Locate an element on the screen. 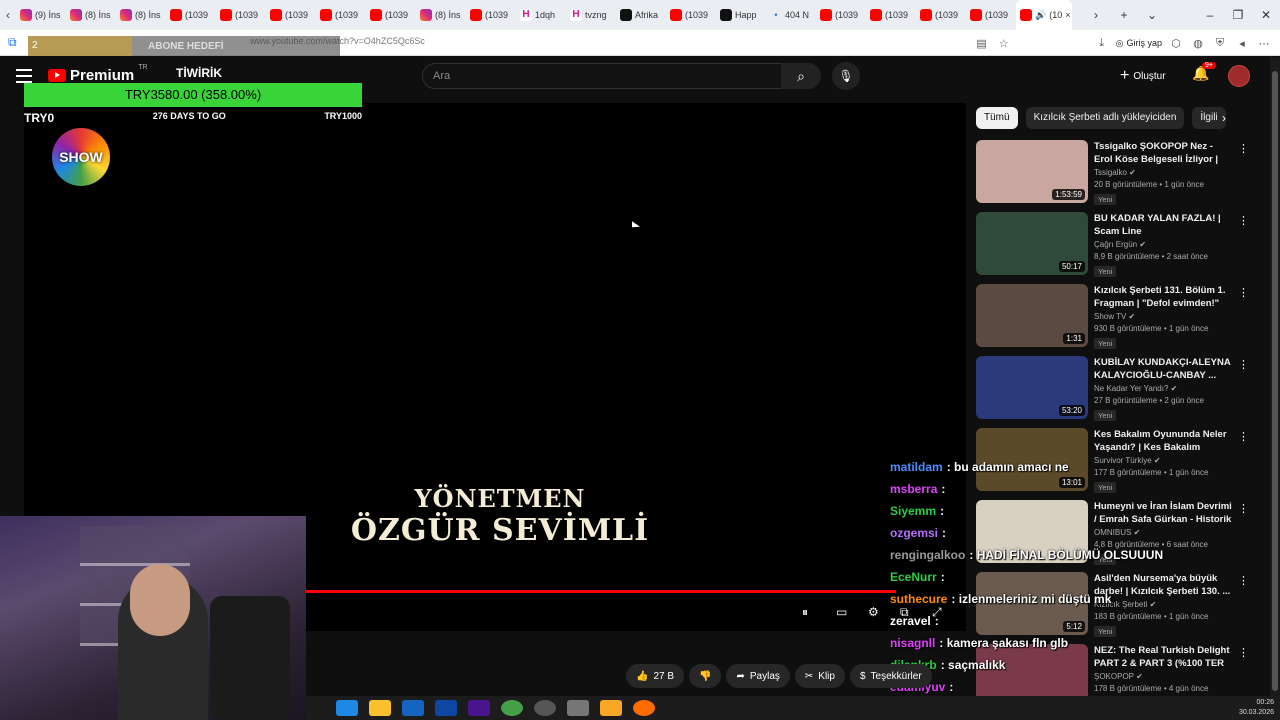  settings-icon: ⚙ is located at coordinates (873, 612).